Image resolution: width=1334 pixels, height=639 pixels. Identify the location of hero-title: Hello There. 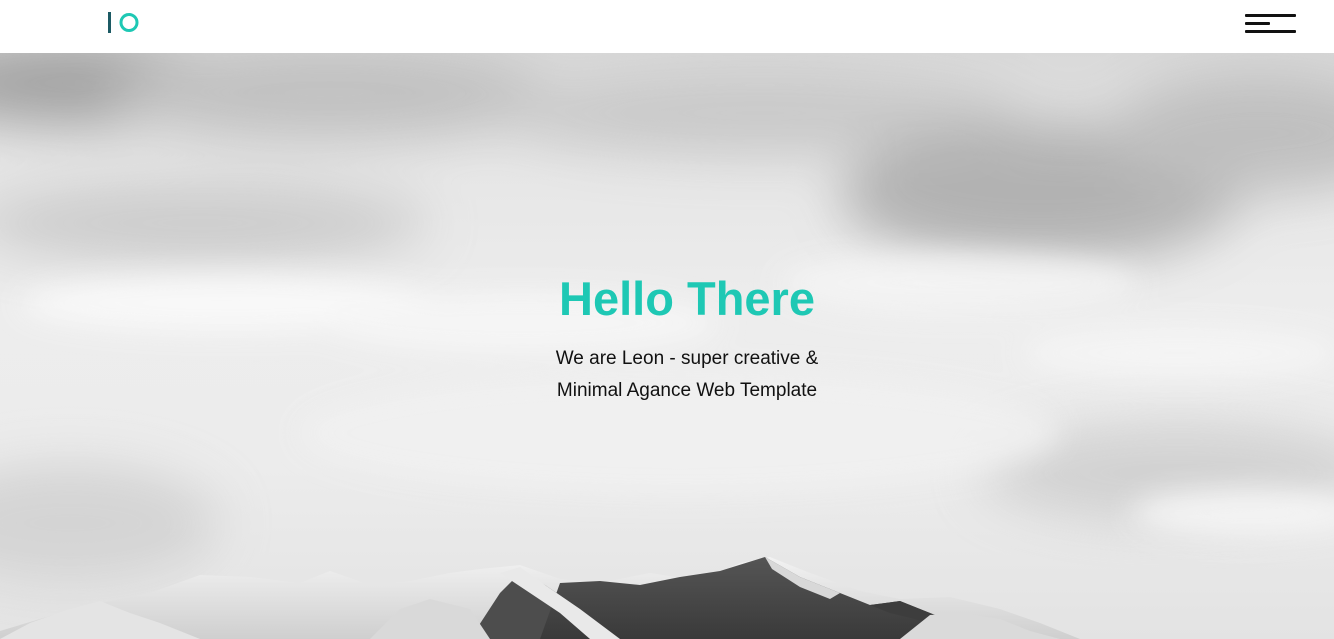
(687, 298).